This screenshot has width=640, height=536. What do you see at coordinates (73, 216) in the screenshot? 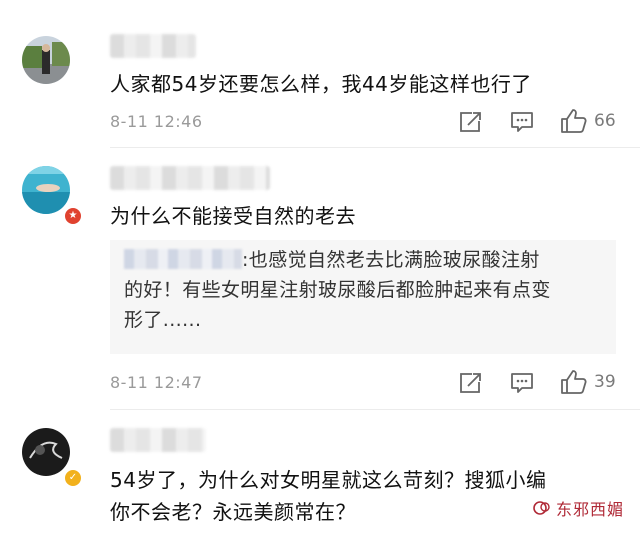
I see `verified-badge: ★` at bounding box center [73, 216].